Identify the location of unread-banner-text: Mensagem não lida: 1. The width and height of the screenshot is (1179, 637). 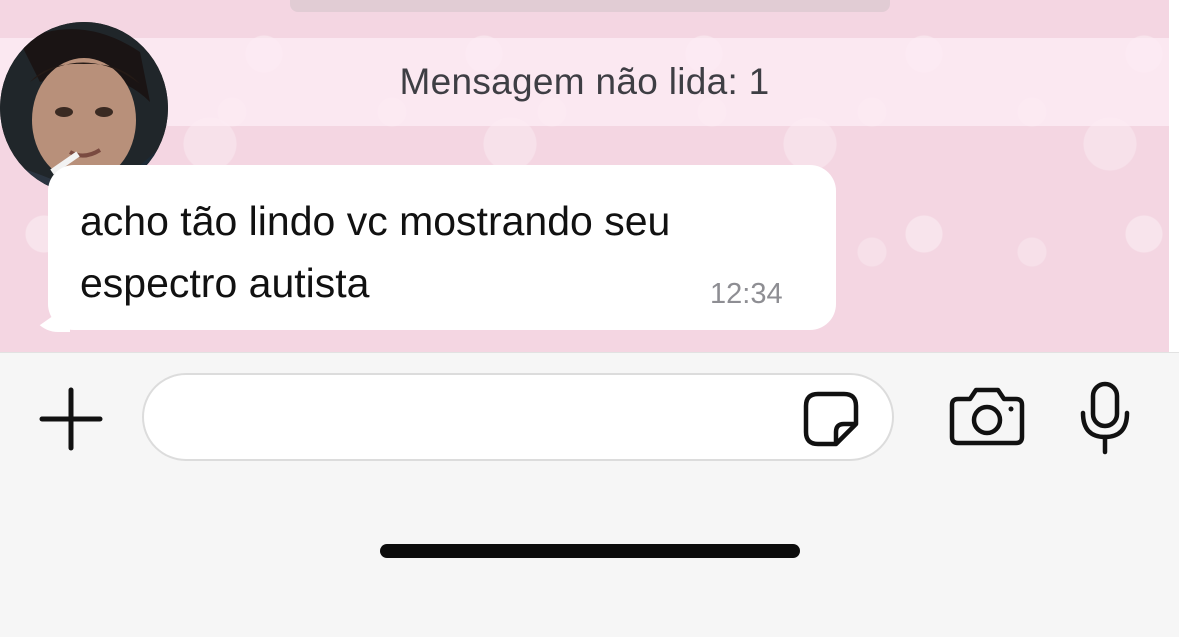
(584, 81).